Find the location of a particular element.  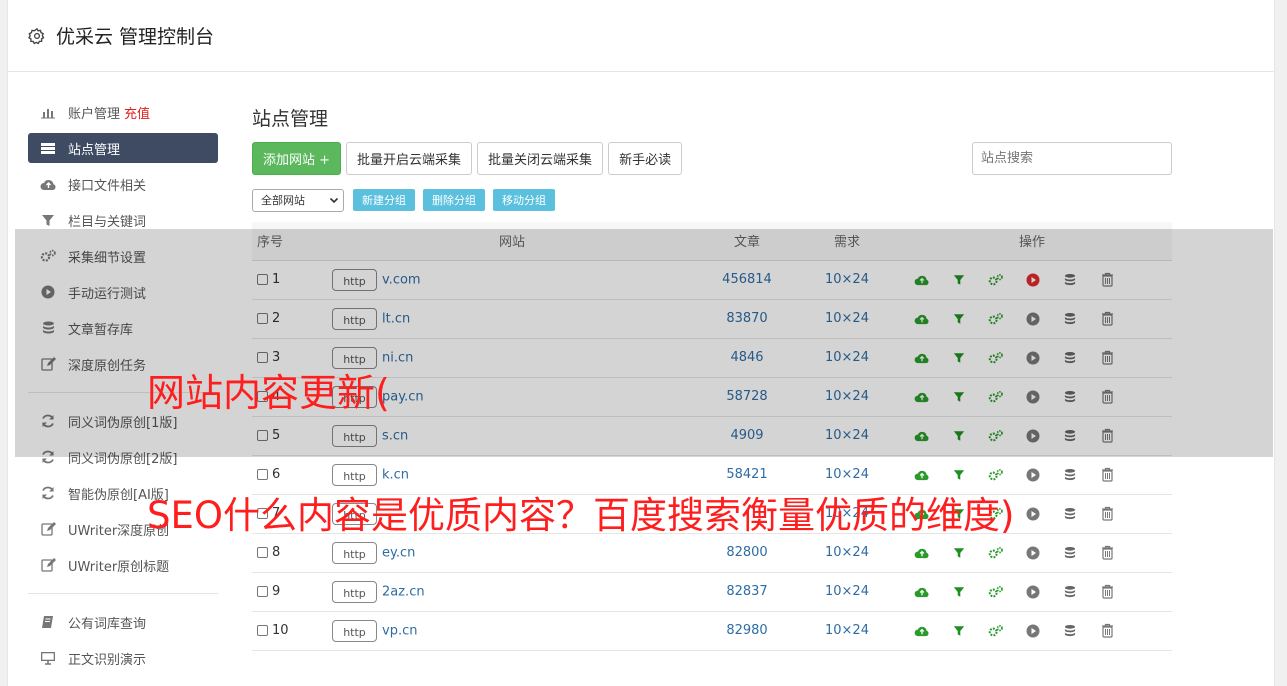

group-select: 全部网站 is located at coordinates (298, 200).